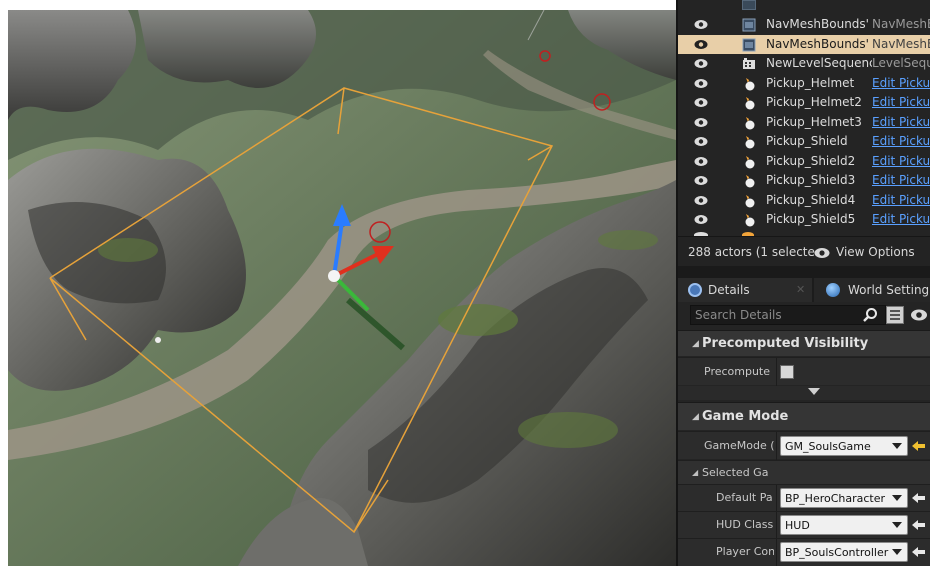 Image resolution: width=930 pixels, height=566 pixels. Describe the element at coordinates (804, 472) in the screenshot. I see `subcategory-selected-gamemode: ◢ Selected Ga` at that location.